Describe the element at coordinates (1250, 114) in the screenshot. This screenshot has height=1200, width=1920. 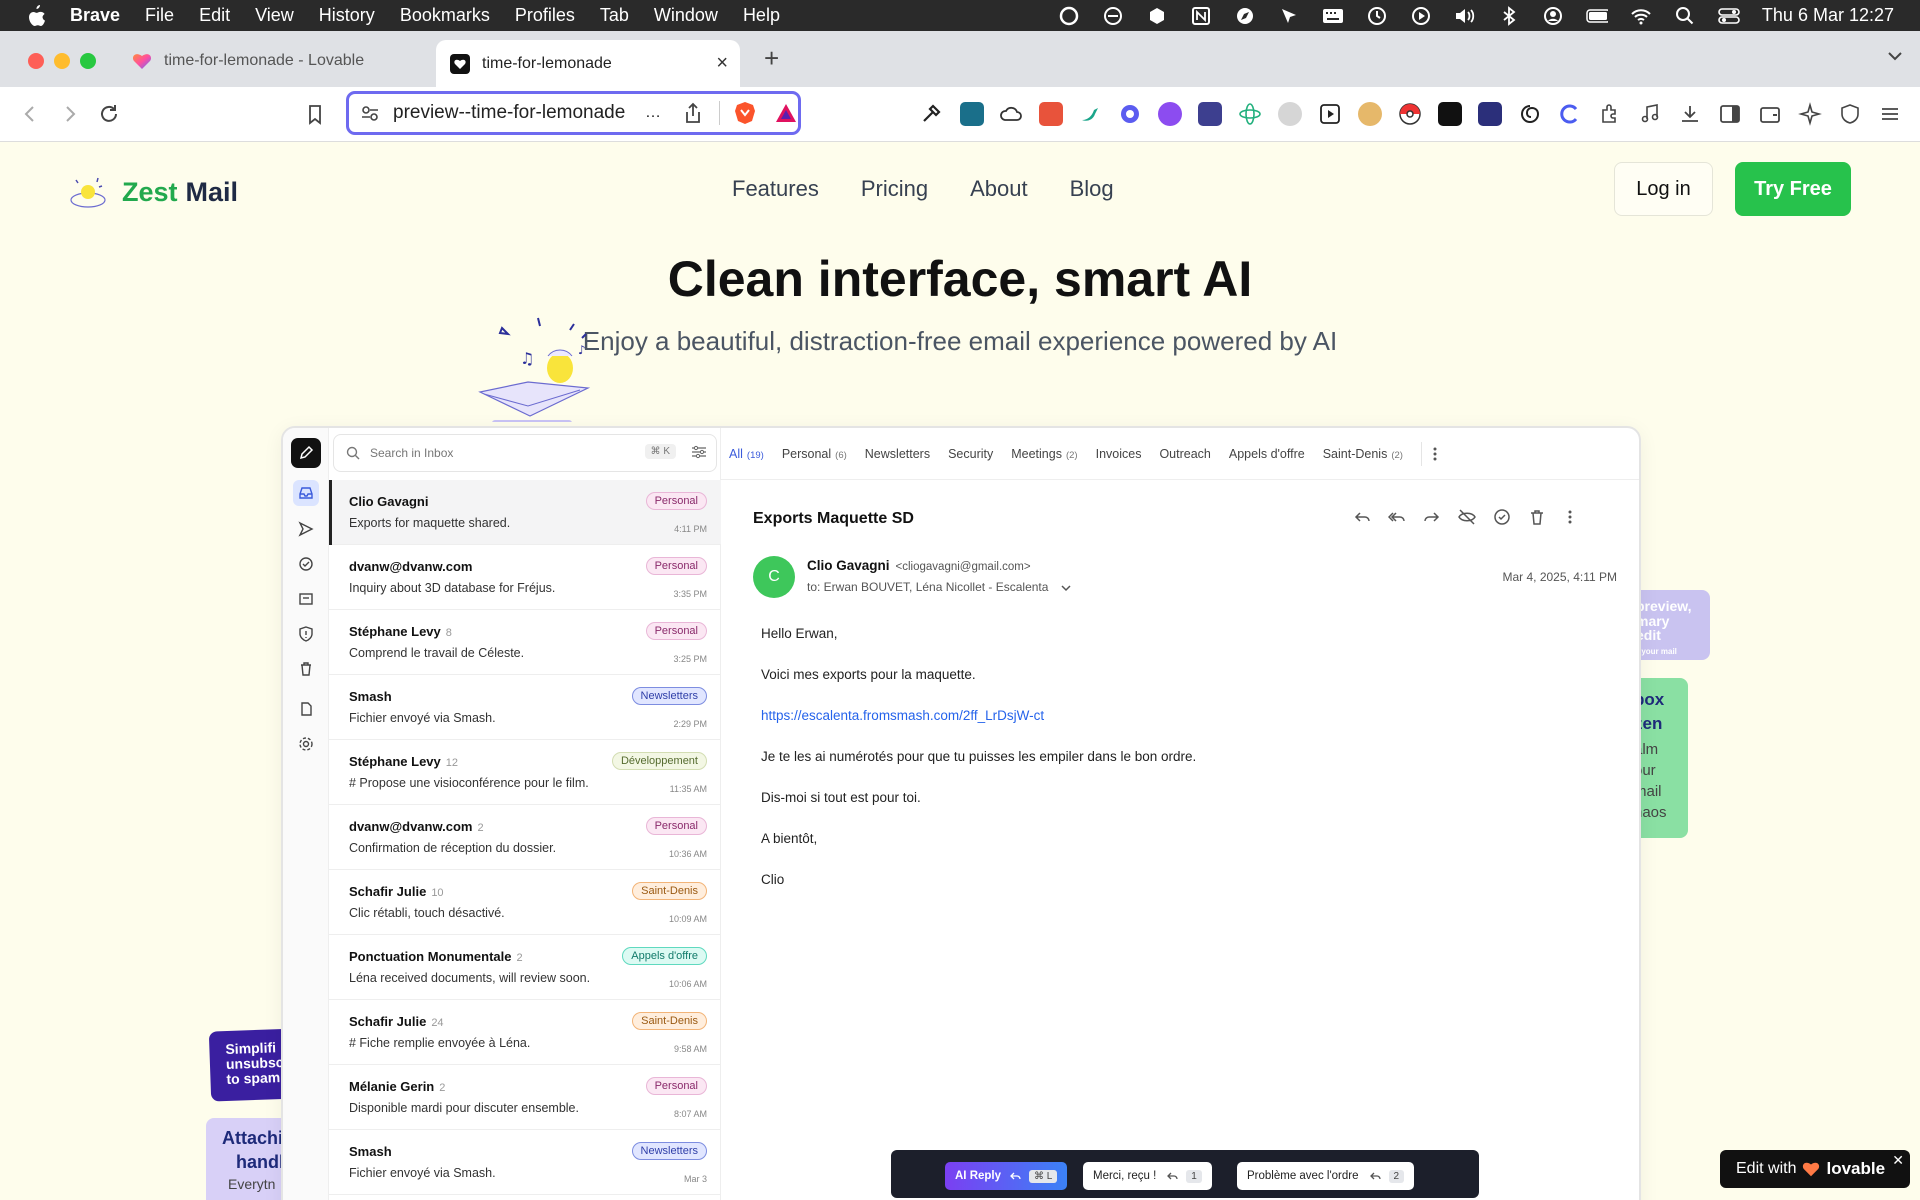
I see `react-extension-icon` at that location.